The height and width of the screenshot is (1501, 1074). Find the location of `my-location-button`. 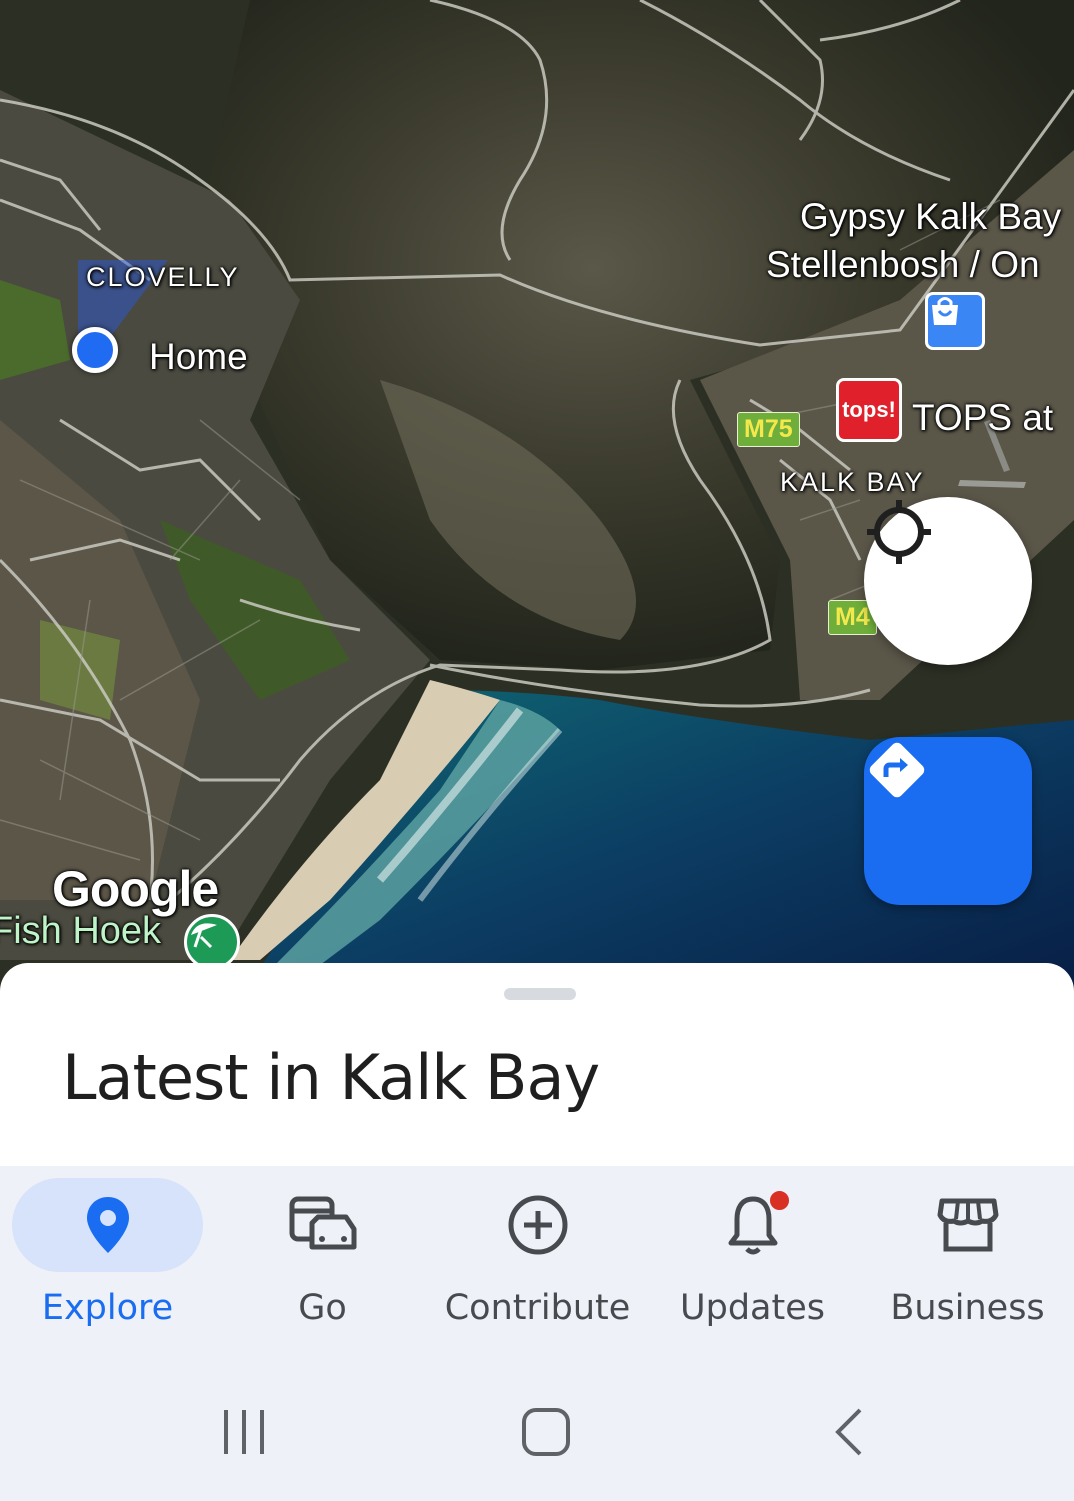

my-location-button is located at coordinates (948, 581).